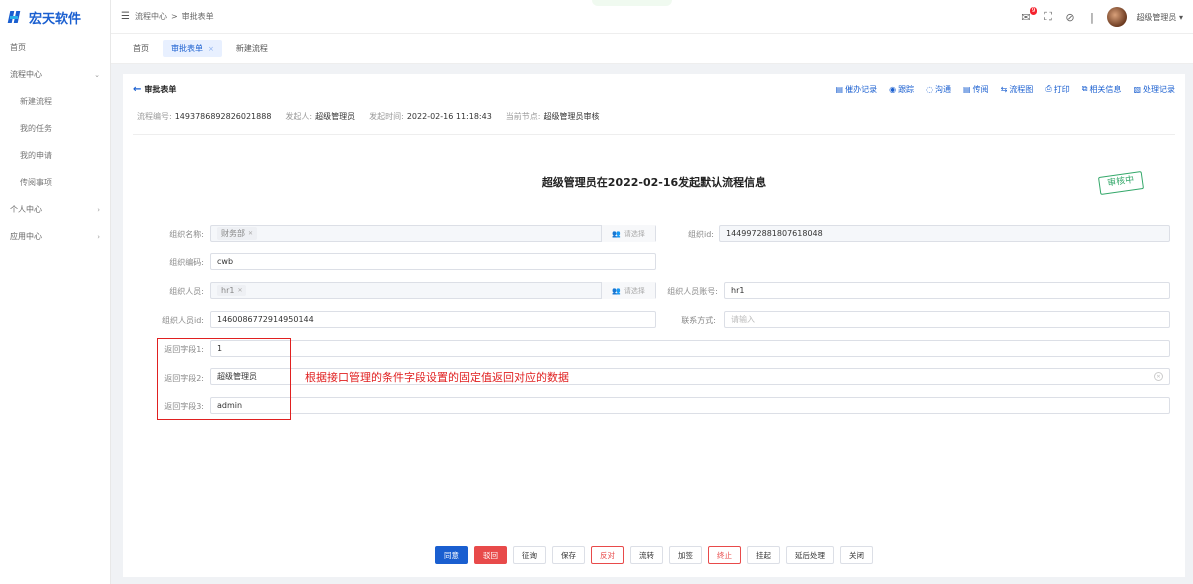  Describe the element at coordinates (980, 89) in the screenshot. I see `action-label: 传阅` at that location.